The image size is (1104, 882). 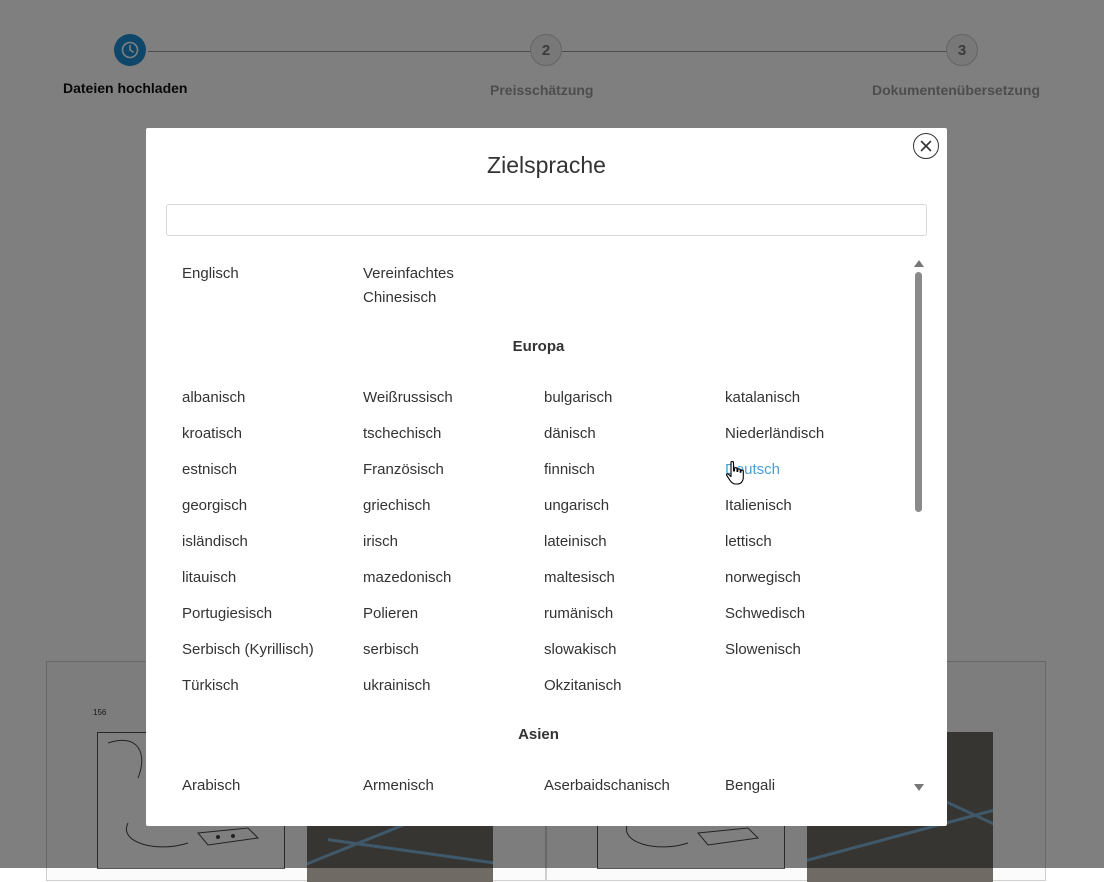 What do you see at coordinates (538, 346) in the screenshot?
I see `section-heading-europa: Europa` at bounding box center [538, 346].